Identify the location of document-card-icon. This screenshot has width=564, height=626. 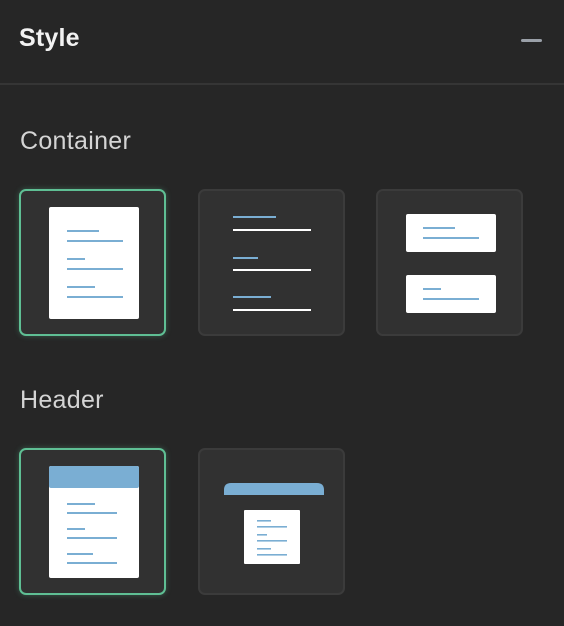
(94, 263).